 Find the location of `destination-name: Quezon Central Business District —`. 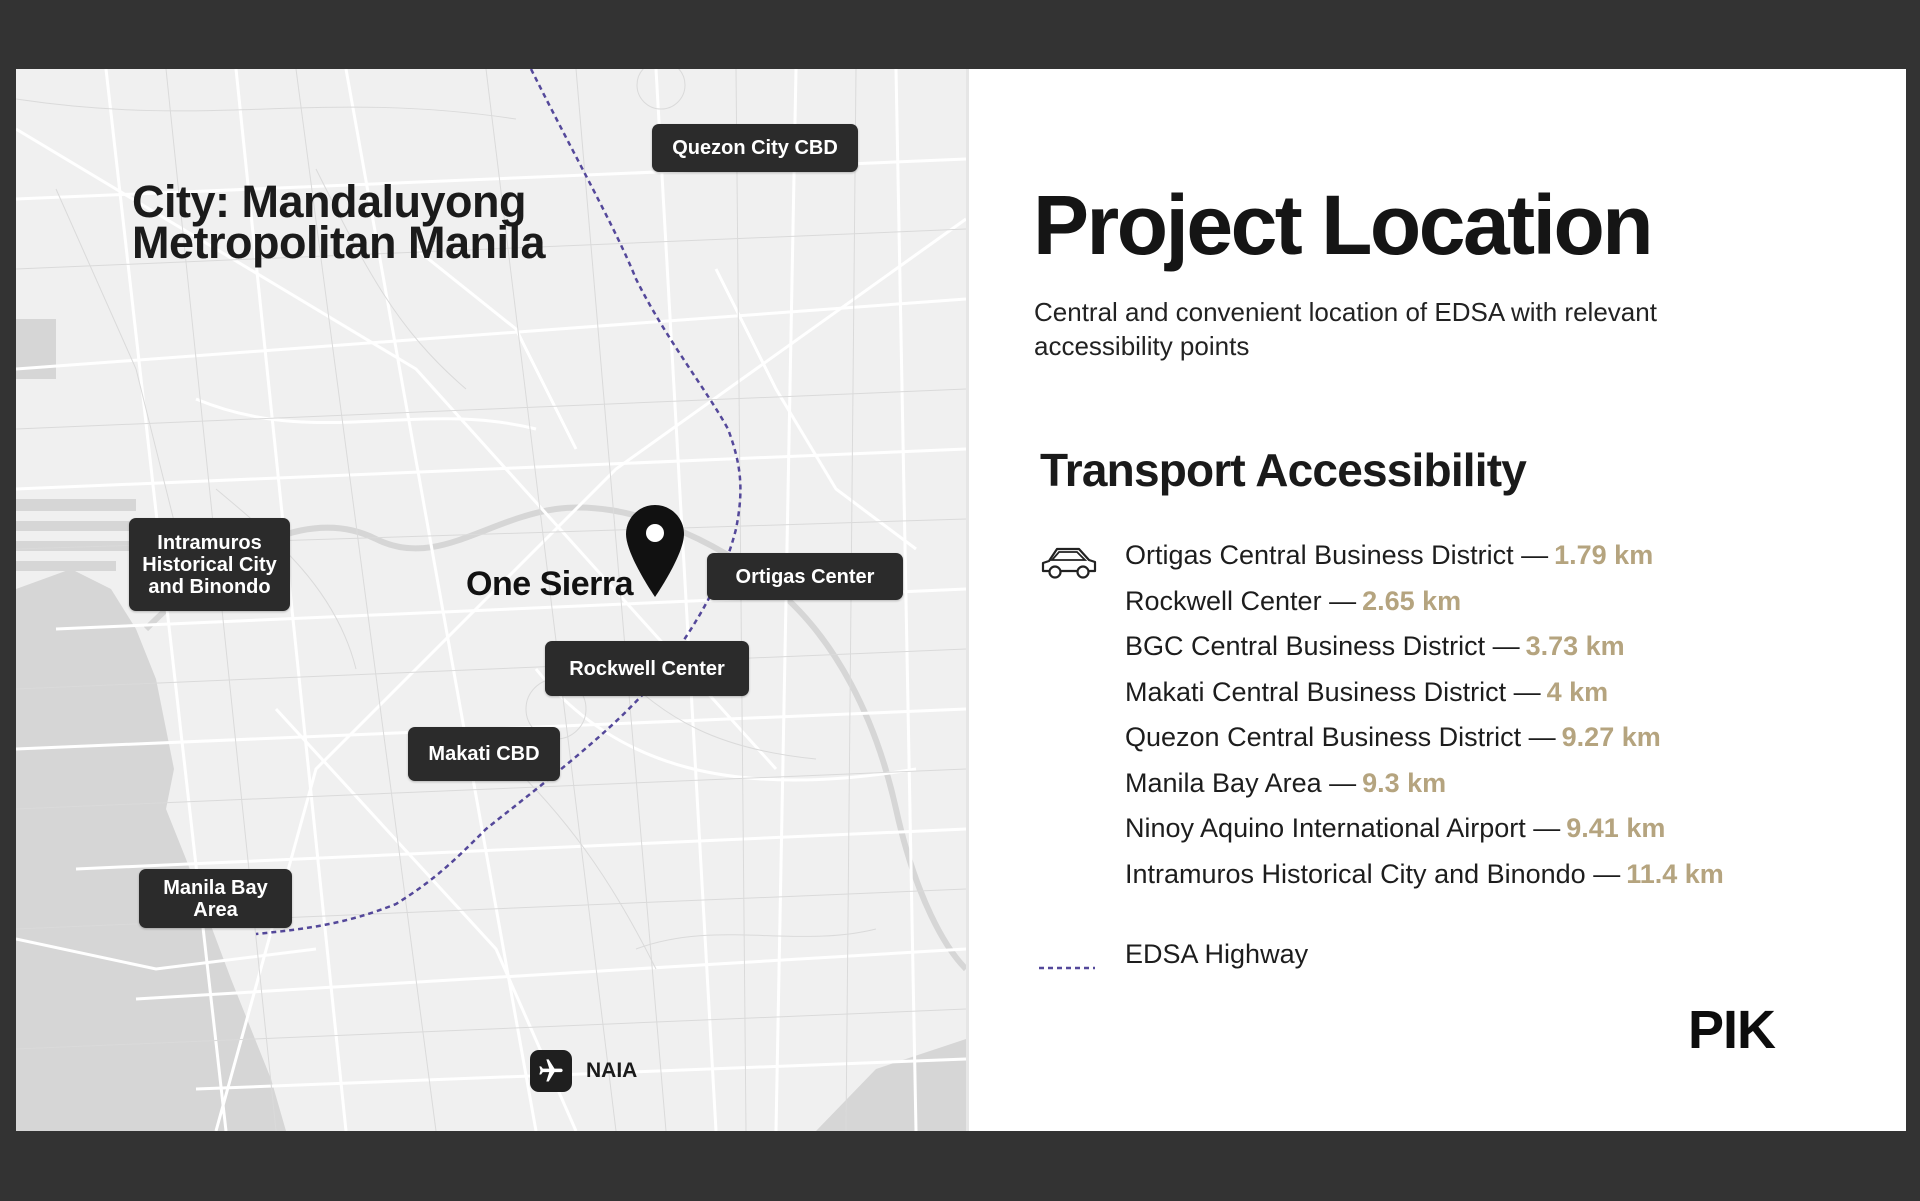

destination-name: Quezon Central Business District — is located at coordinates (1340, 737).